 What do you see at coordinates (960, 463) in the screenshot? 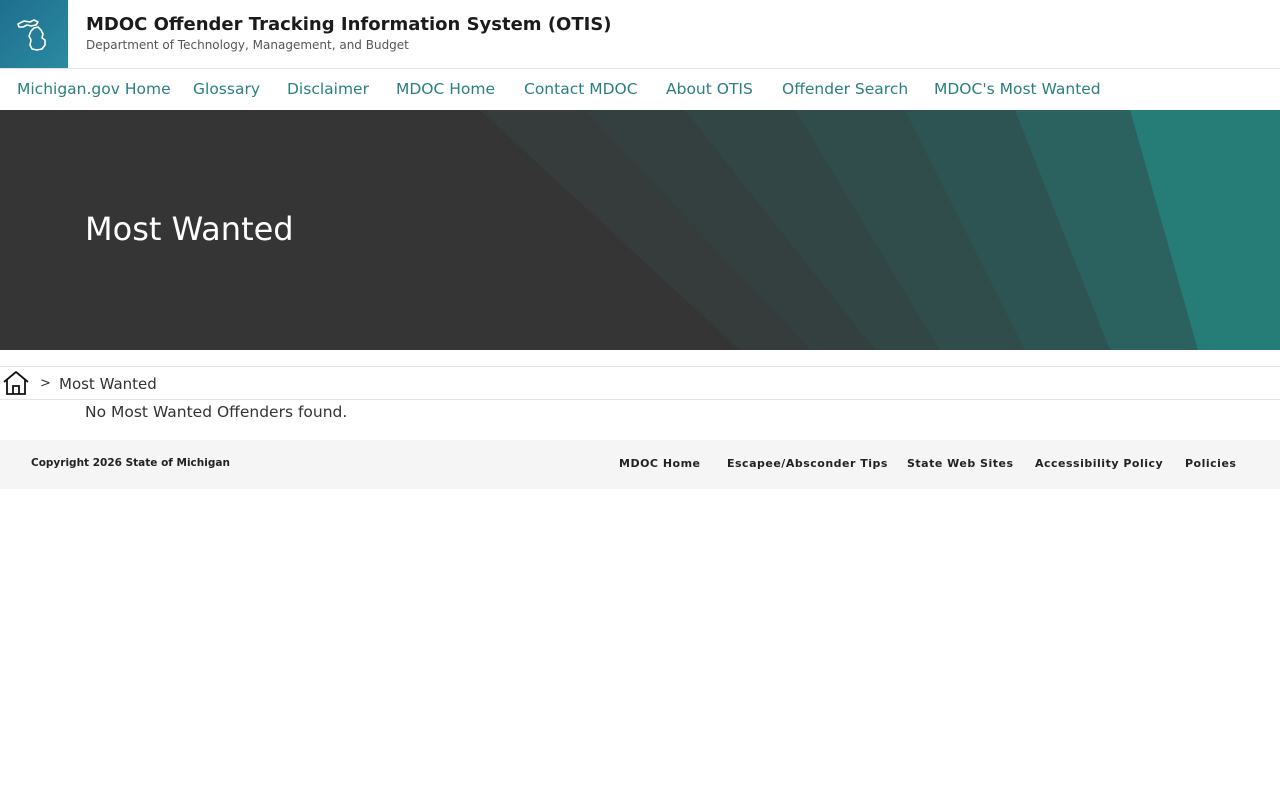
I see `footer-link-state-web-sites: State Web Sites` at bounding box center [960, 463].